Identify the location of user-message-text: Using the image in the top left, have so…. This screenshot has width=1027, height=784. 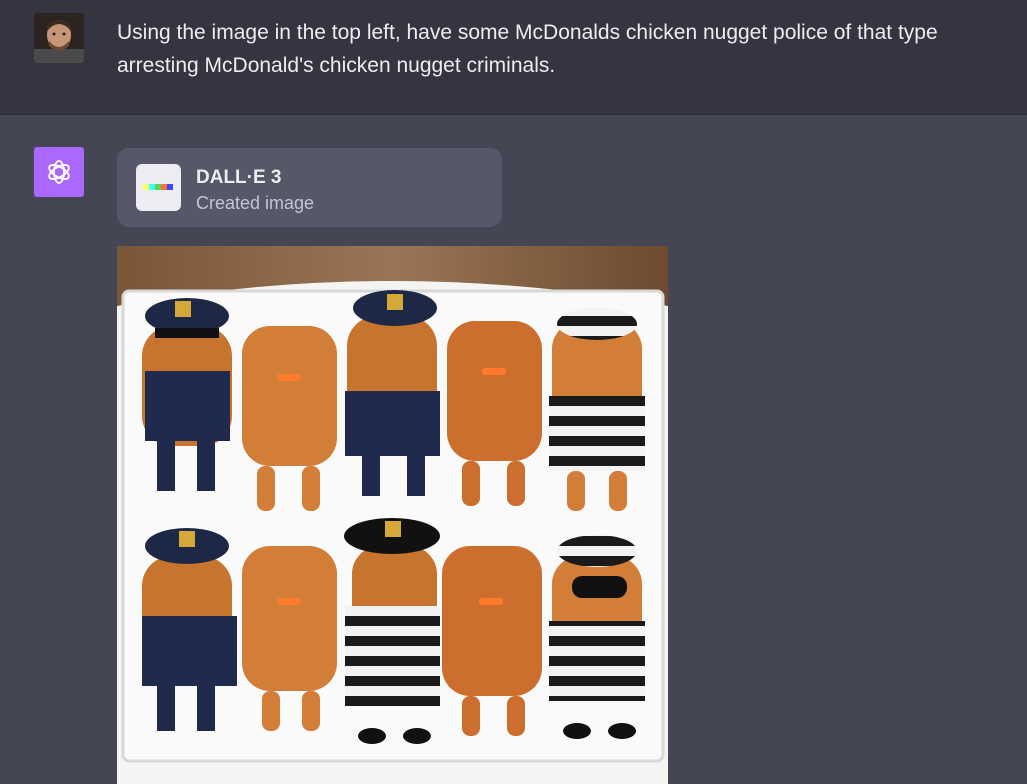
(527, 49).